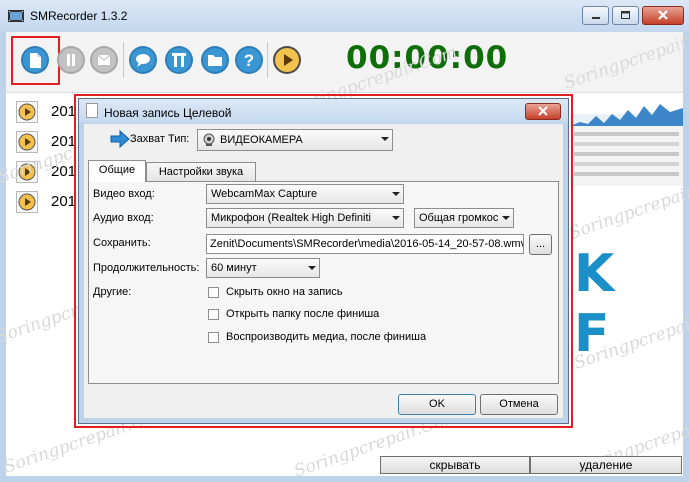  What do you see at coordinates (120, 140) in the screenshot?
I see `arrow-right-icon` at bounding box center [120, 140].